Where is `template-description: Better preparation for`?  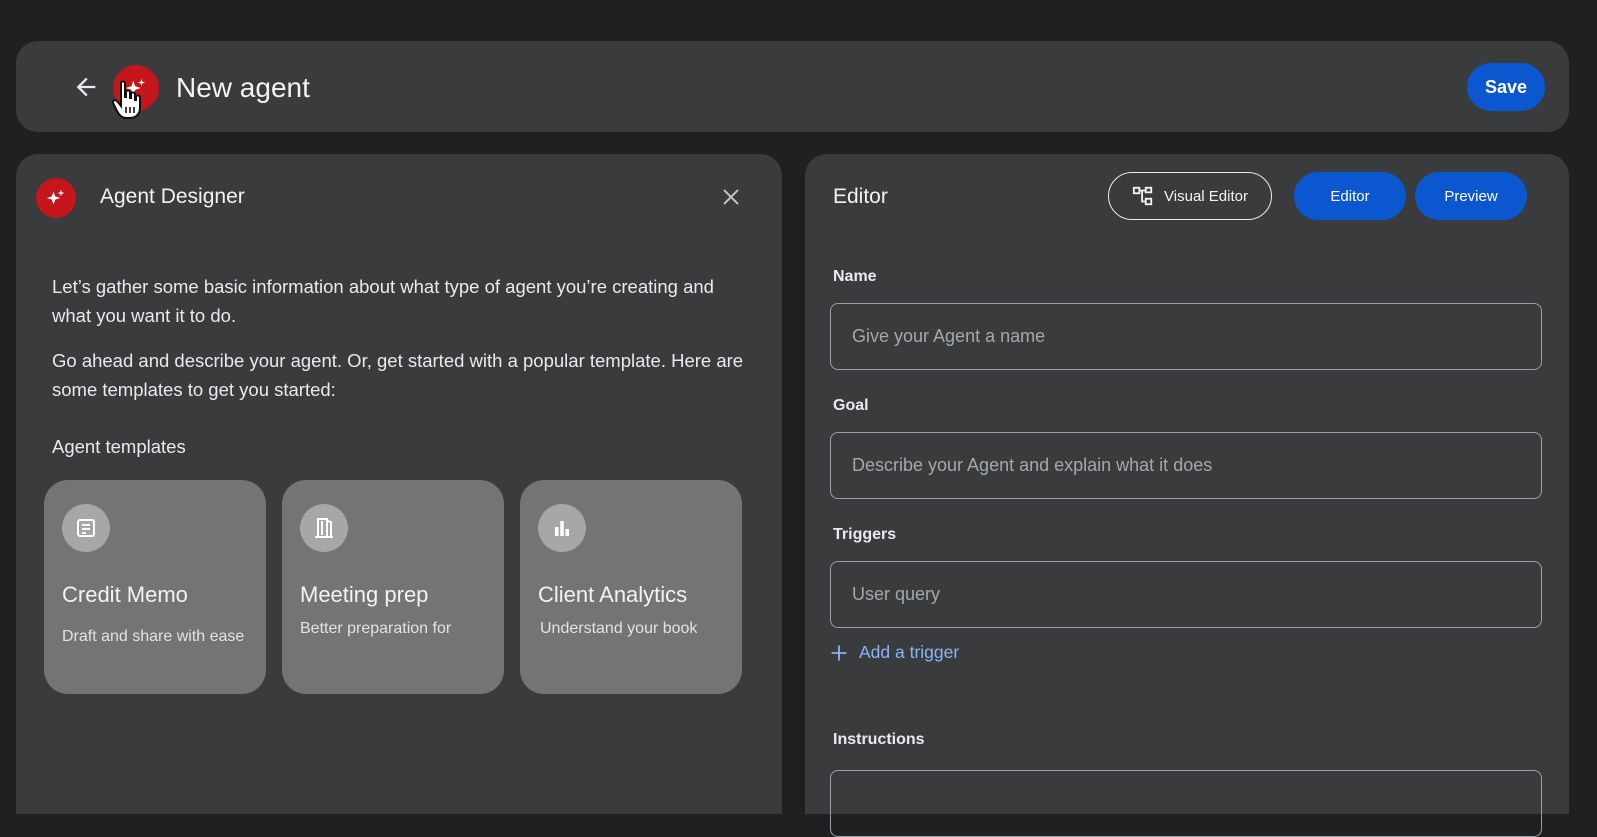
template-description: Better preparation for is located at coordinates (376, 628).